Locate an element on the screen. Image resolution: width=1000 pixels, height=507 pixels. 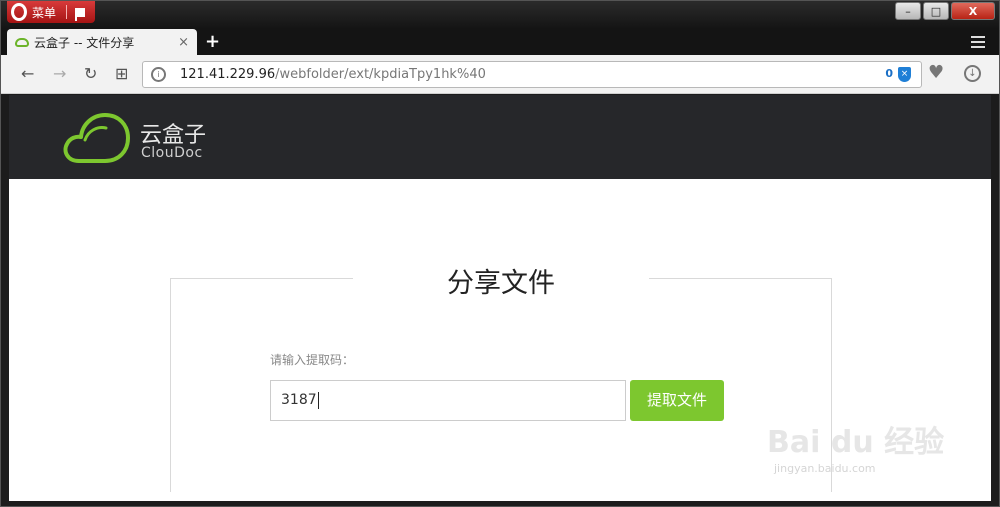
adblock-shield-icon: × is located at coordinates (904, 74).